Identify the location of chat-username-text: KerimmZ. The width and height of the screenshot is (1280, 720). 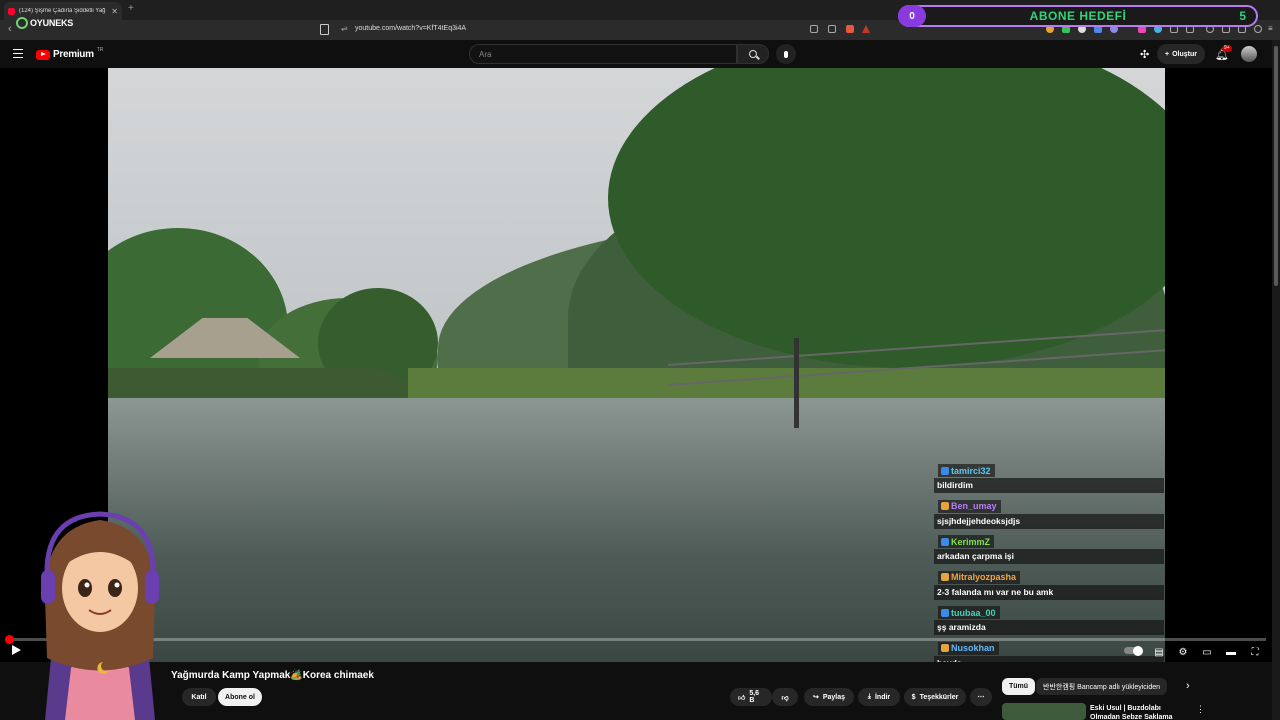
(971, 541).